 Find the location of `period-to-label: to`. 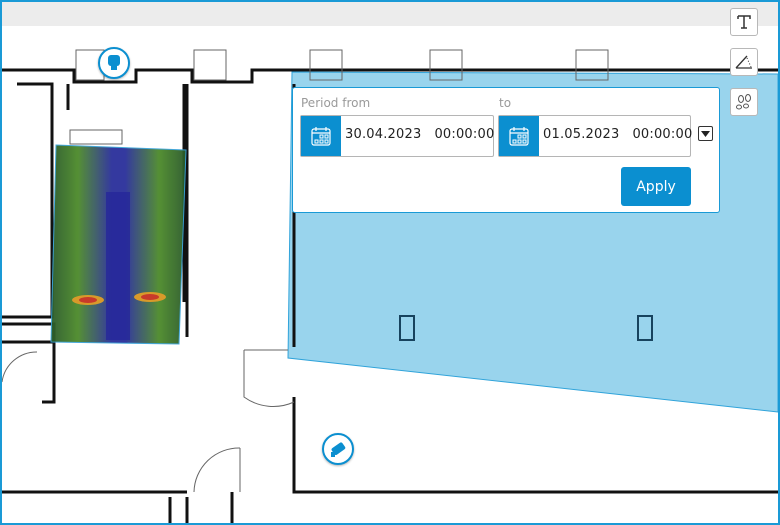

period-to-label: to is located at coordinates (505, 103).